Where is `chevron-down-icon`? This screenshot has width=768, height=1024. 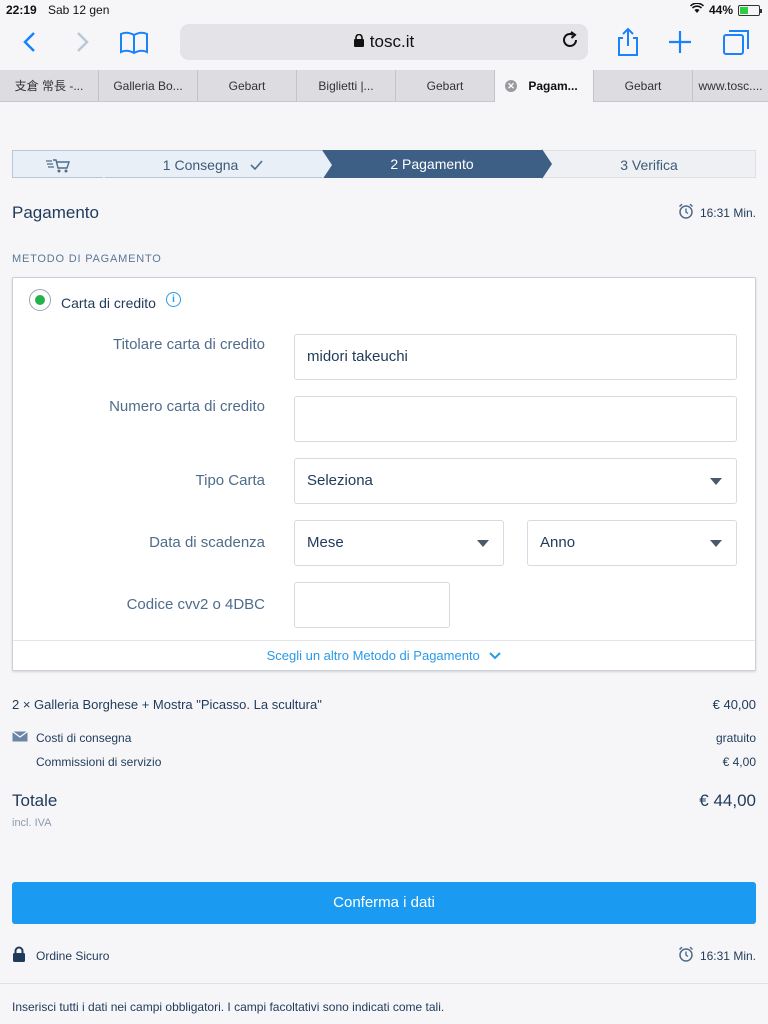 chevron-down-icon is located at coordinates (495, 655).